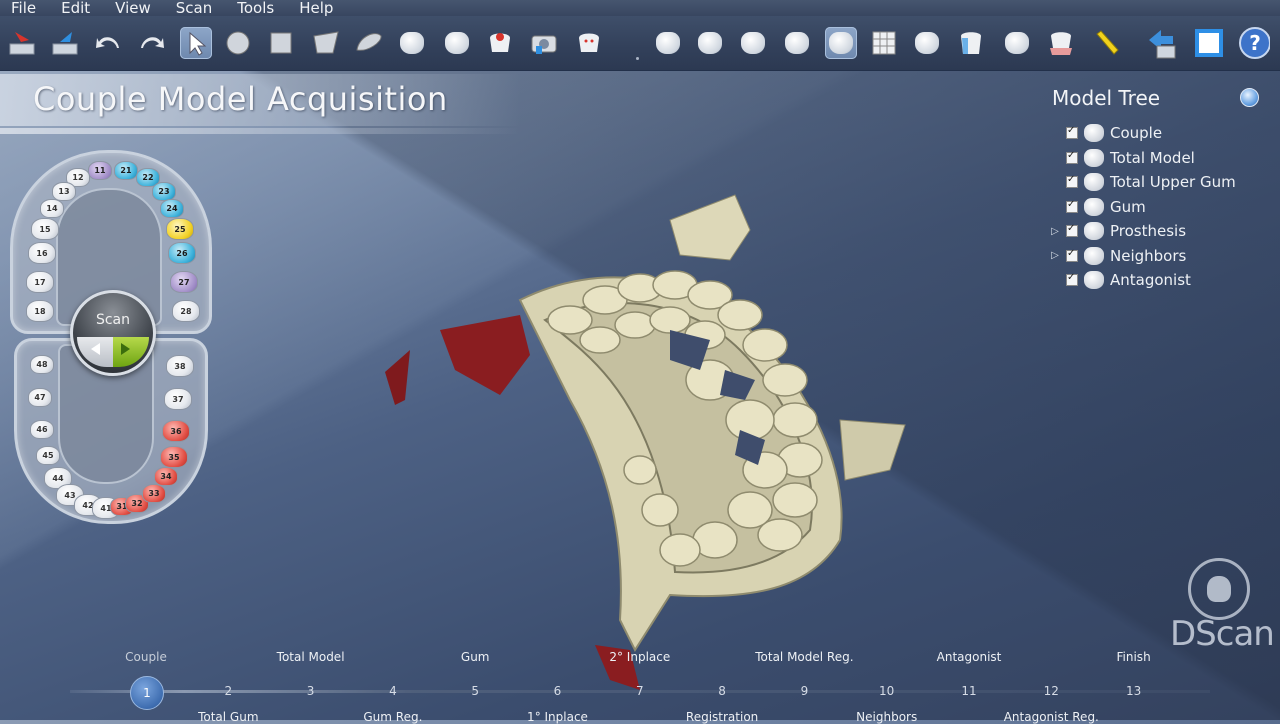 The image size is (1280, 724). I want to click on tooth-17: 17, so click(40, 282).